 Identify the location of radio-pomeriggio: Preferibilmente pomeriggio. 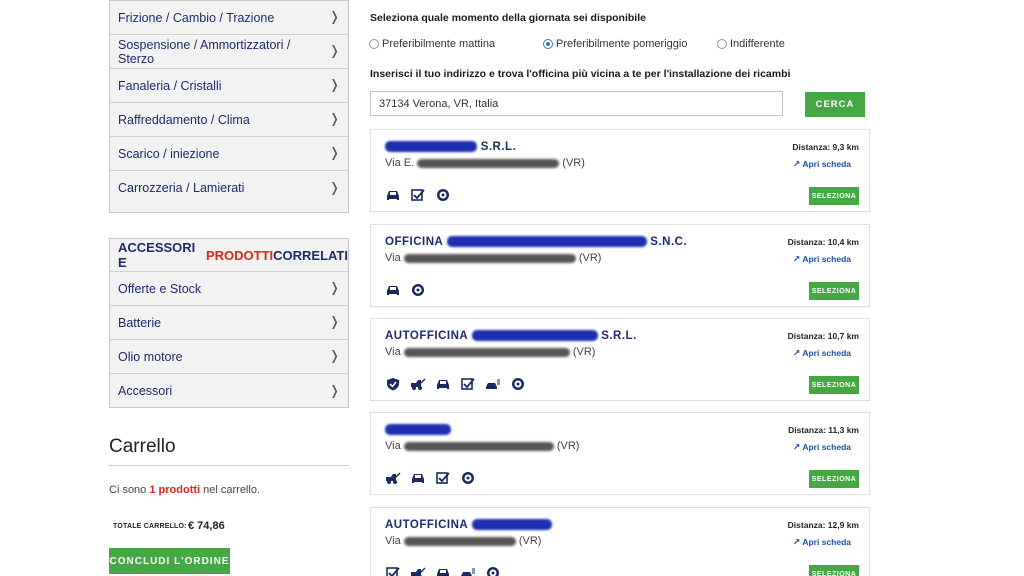
(615, 44).